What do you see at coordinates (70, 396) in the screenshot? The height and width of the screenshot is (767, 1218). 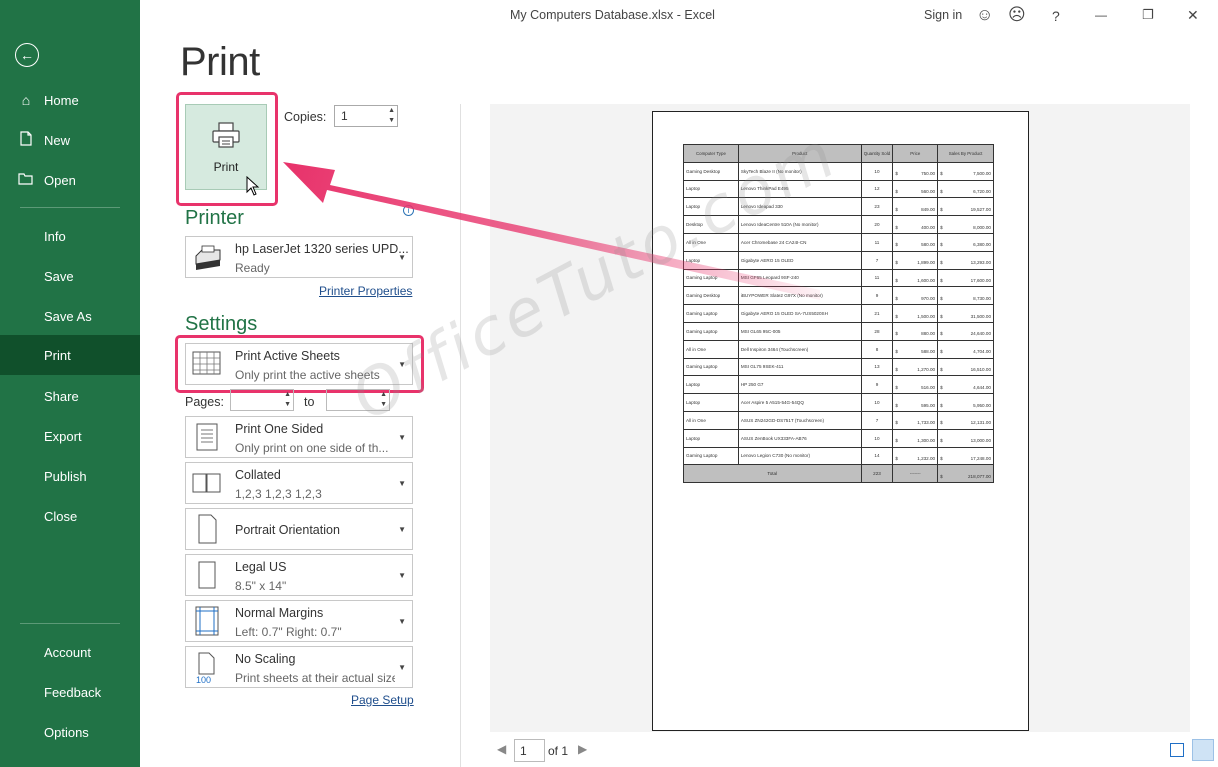 I see `nav-item-share: Share` at bounding box center [70, 396].